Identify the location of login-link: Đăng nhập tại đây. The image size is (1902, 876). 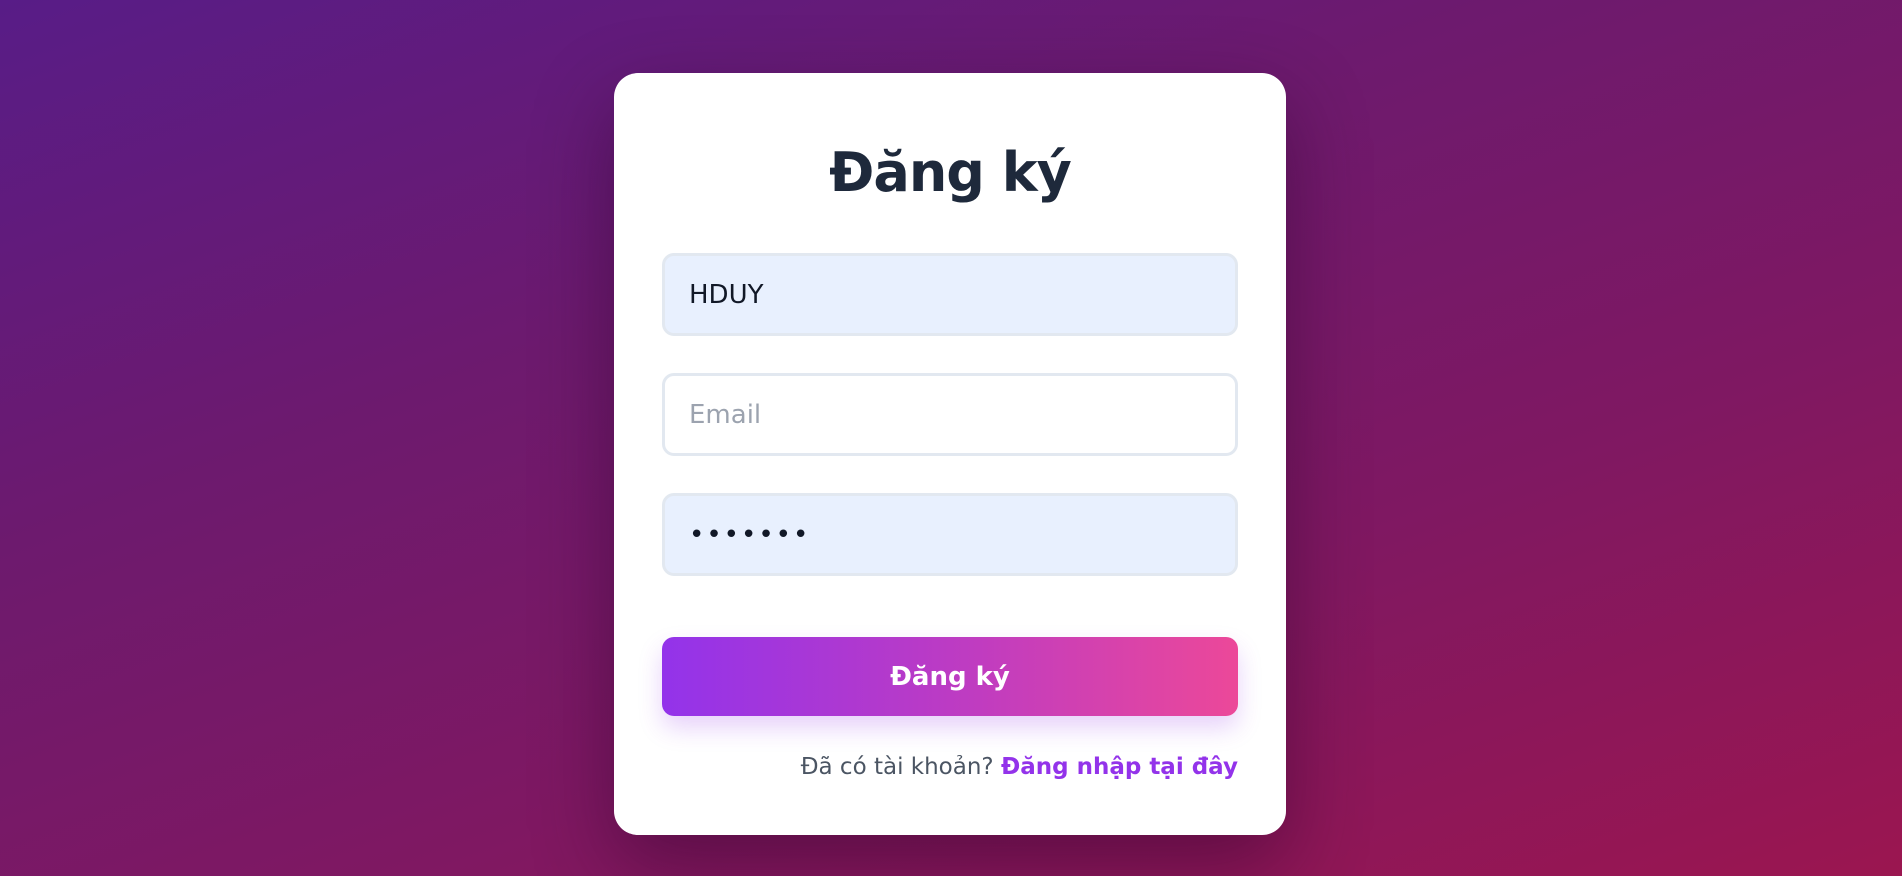
(1119, 767).